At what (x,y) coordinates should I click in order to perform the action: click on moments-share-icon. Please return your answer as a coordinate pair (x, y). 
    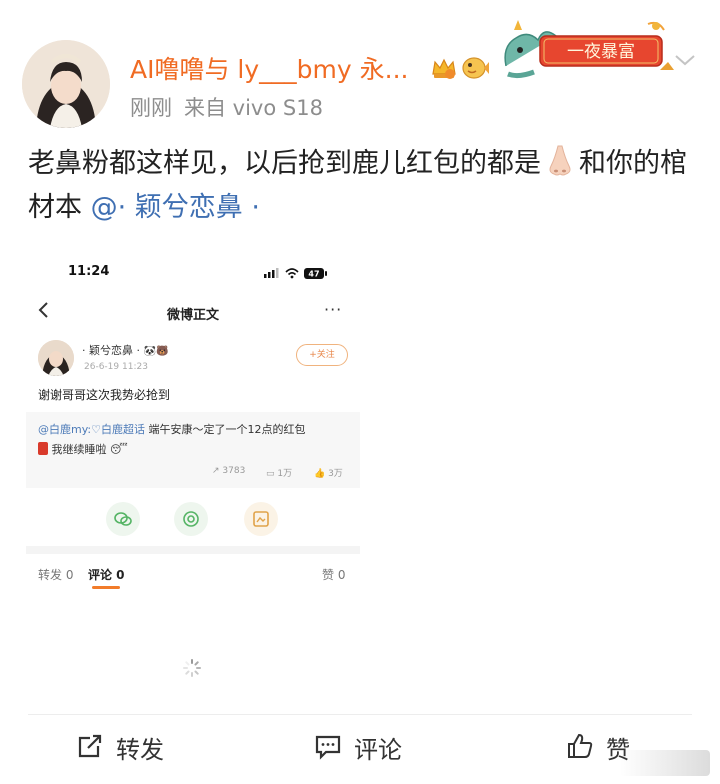
    Looking at the image, I should click on (191, 519).